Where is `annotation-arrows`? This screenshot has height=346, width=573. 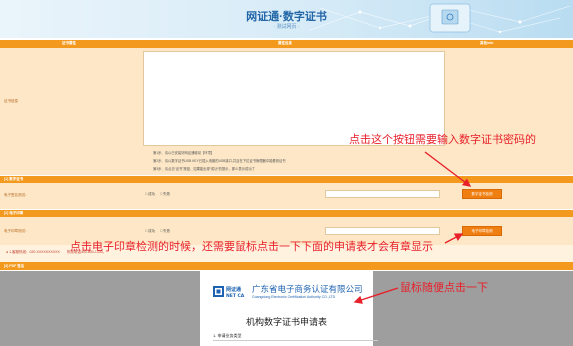
annotation-arrows is located at coordinates (412, 227).